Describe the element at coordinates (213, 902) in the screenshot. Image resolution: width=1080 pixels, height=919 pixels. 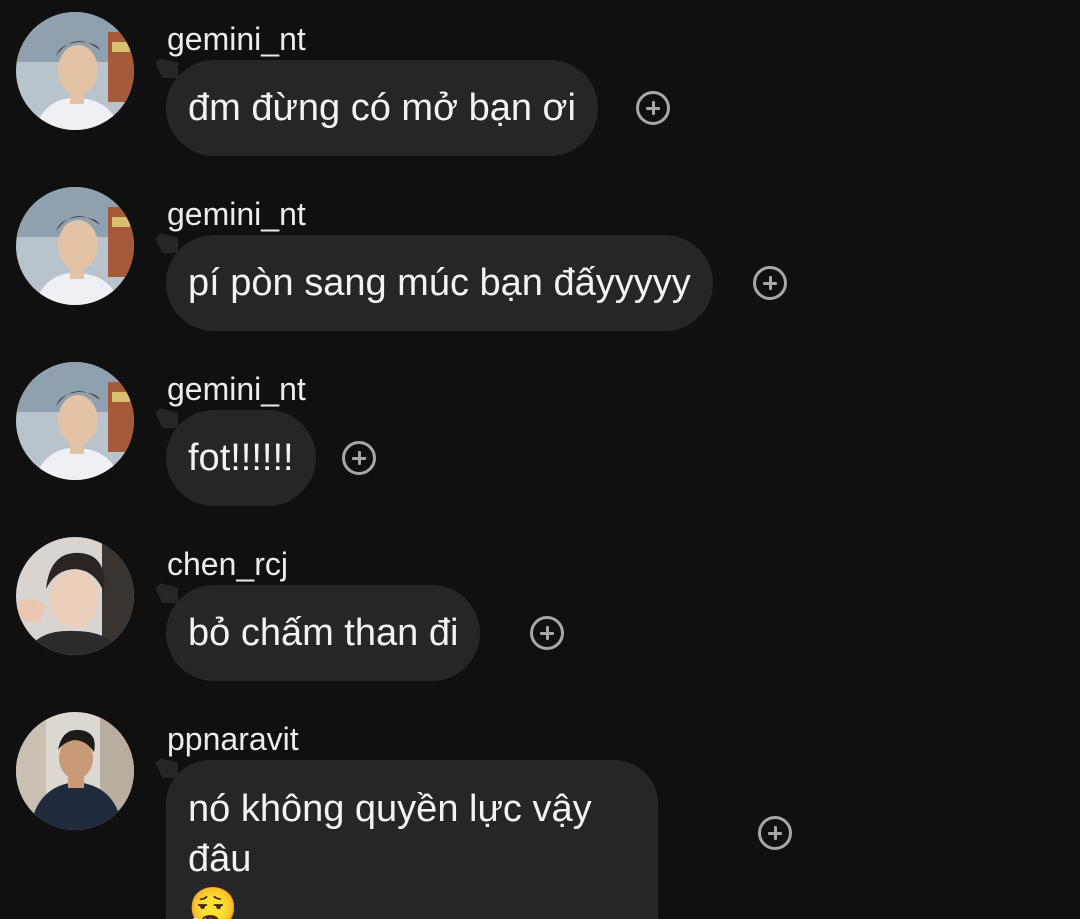
I see `exhaling-face-emoji: 😮‍💨` at that location.